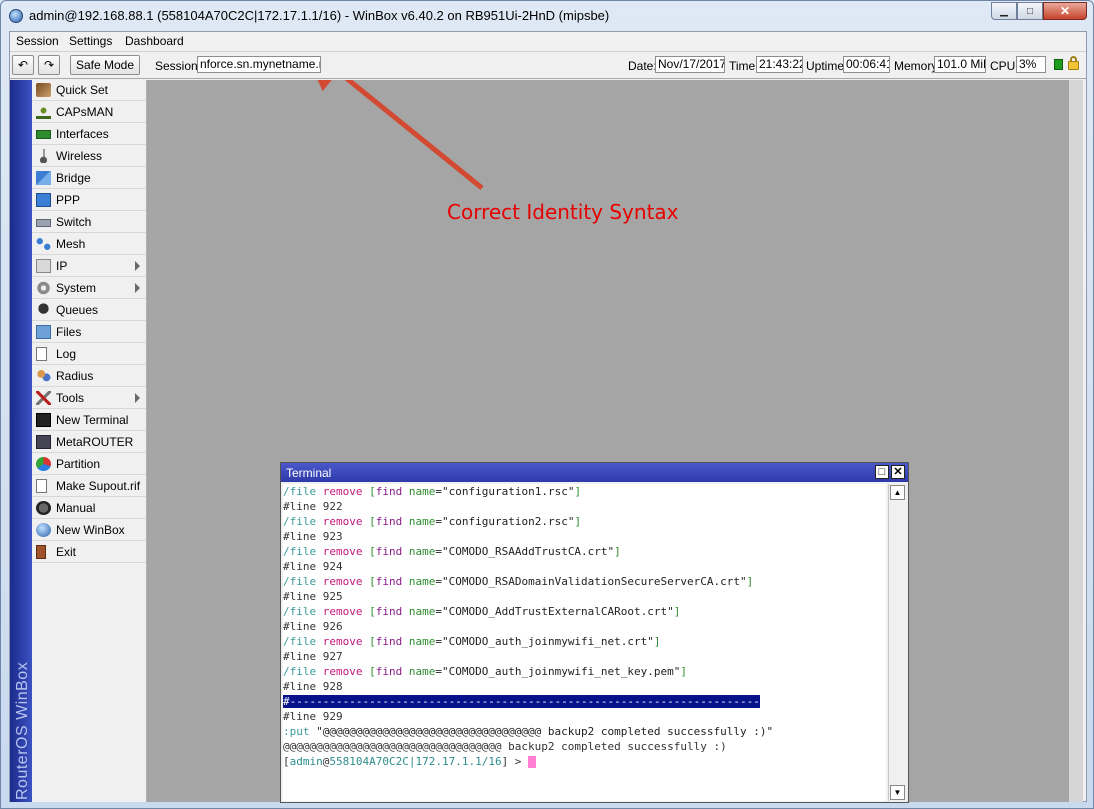 The image size is (1094, 809). I want to click on winbox-app-icon, so click(16, 16).